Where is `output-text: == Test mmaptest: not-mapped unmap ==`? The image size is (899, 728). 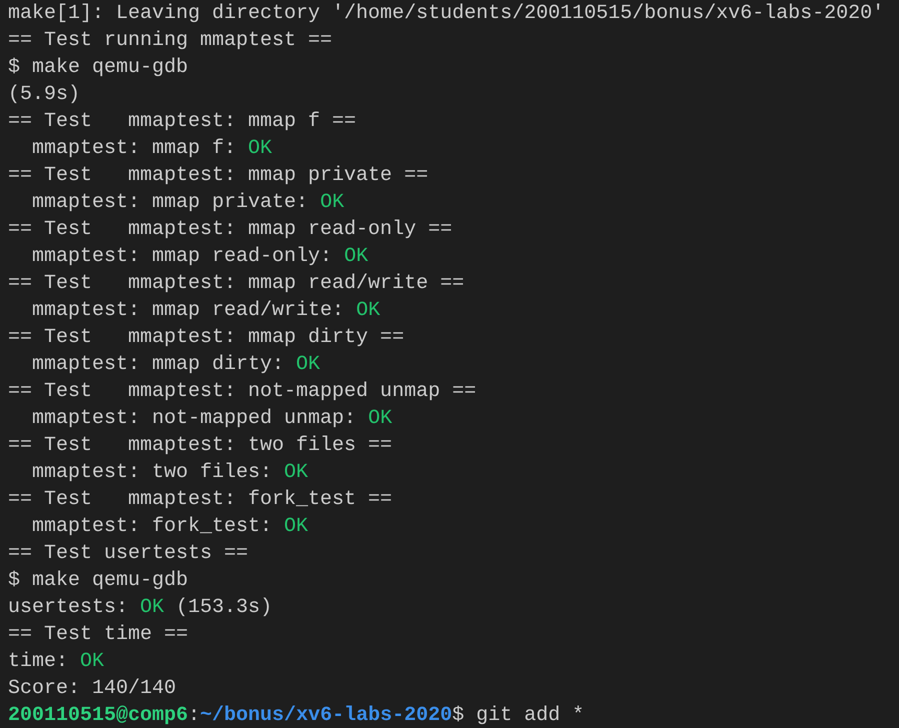
output-text: == Test mmaptest: not-mapped unmap == is located at coordinates (242, 391).